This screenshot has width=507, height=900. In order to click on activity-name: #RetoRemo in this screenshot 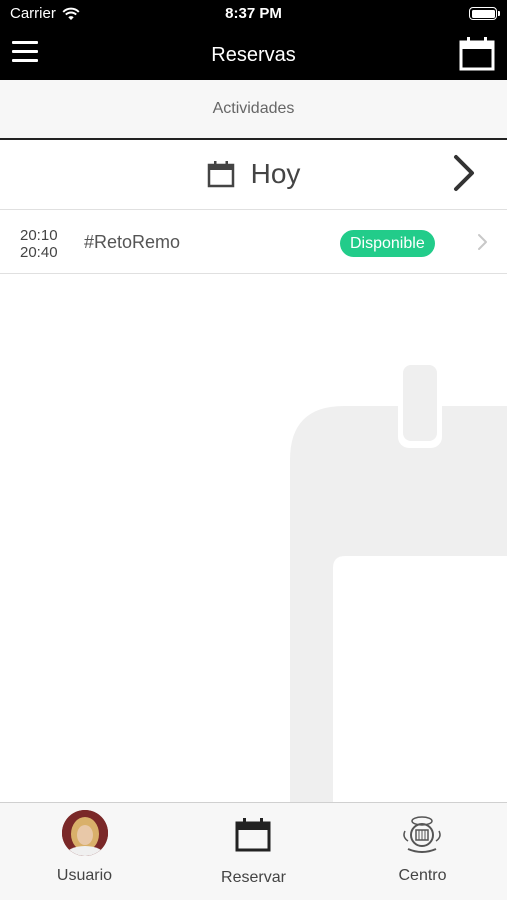, I will do `click(132, 242)`.